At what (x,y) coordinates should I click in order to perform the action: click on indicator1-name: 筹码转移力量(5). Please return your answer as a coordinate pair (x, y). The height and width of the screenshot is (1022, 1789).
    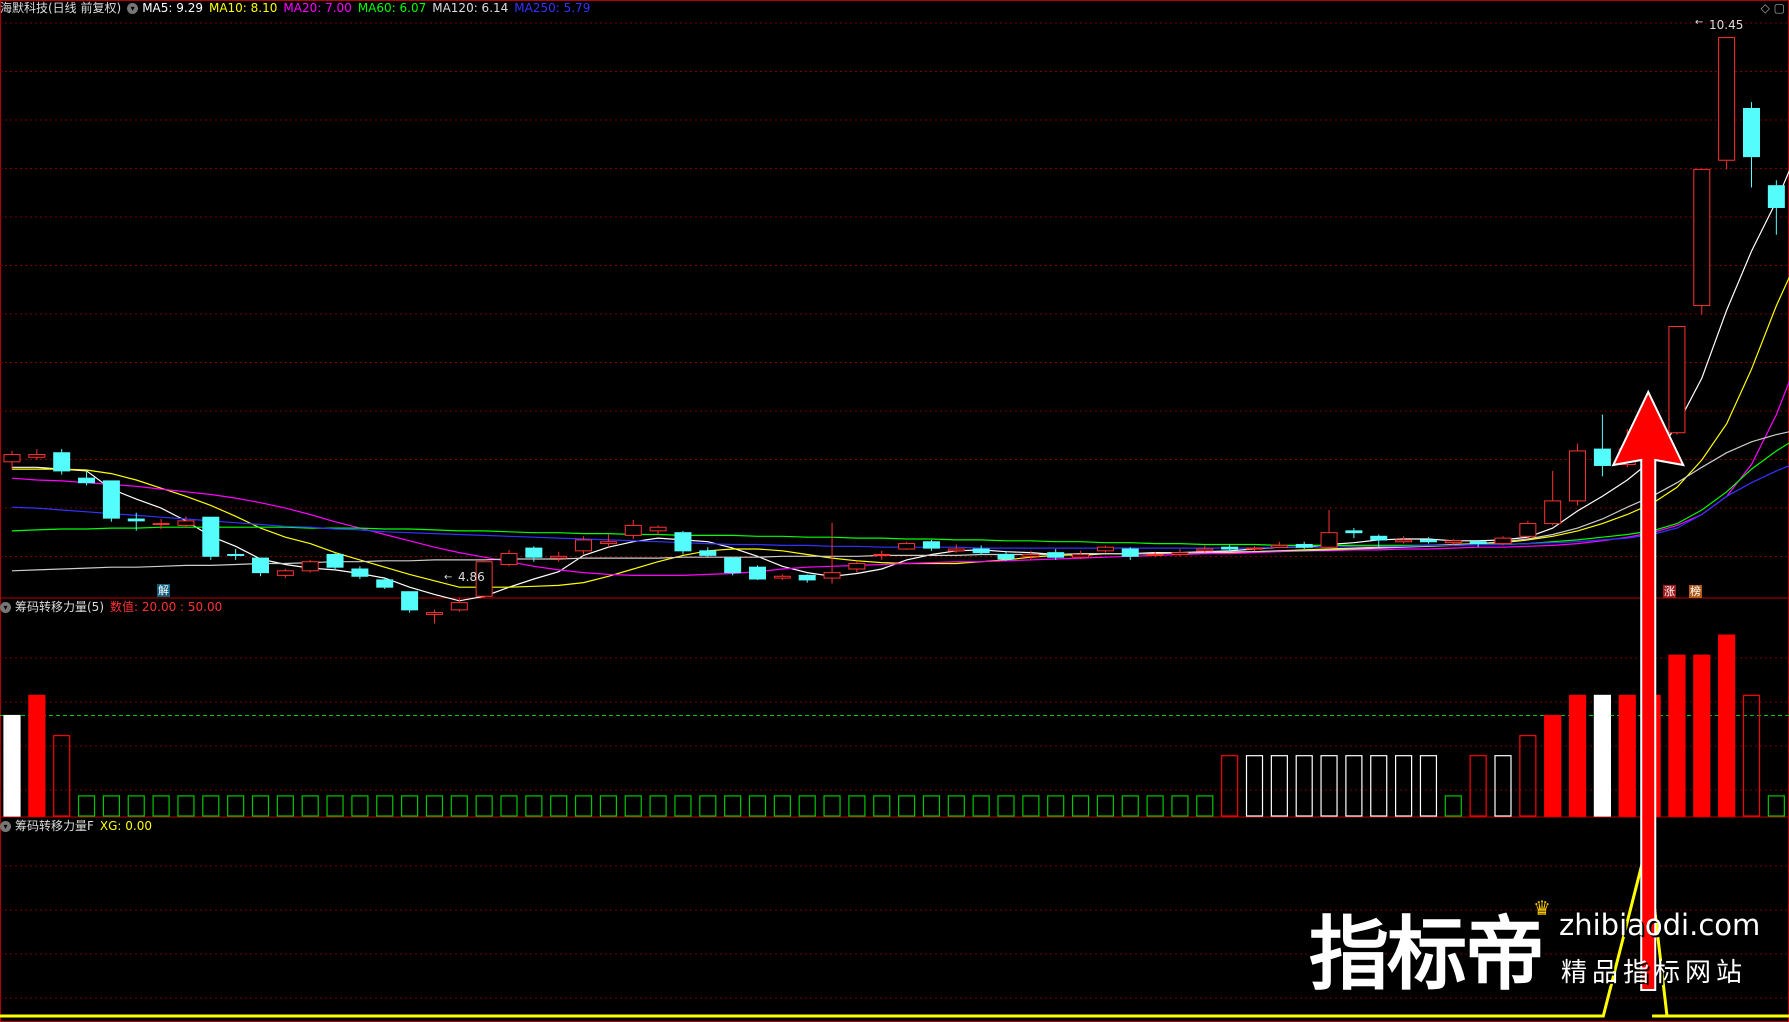
    Looking at the image, I should click on (59, 607).